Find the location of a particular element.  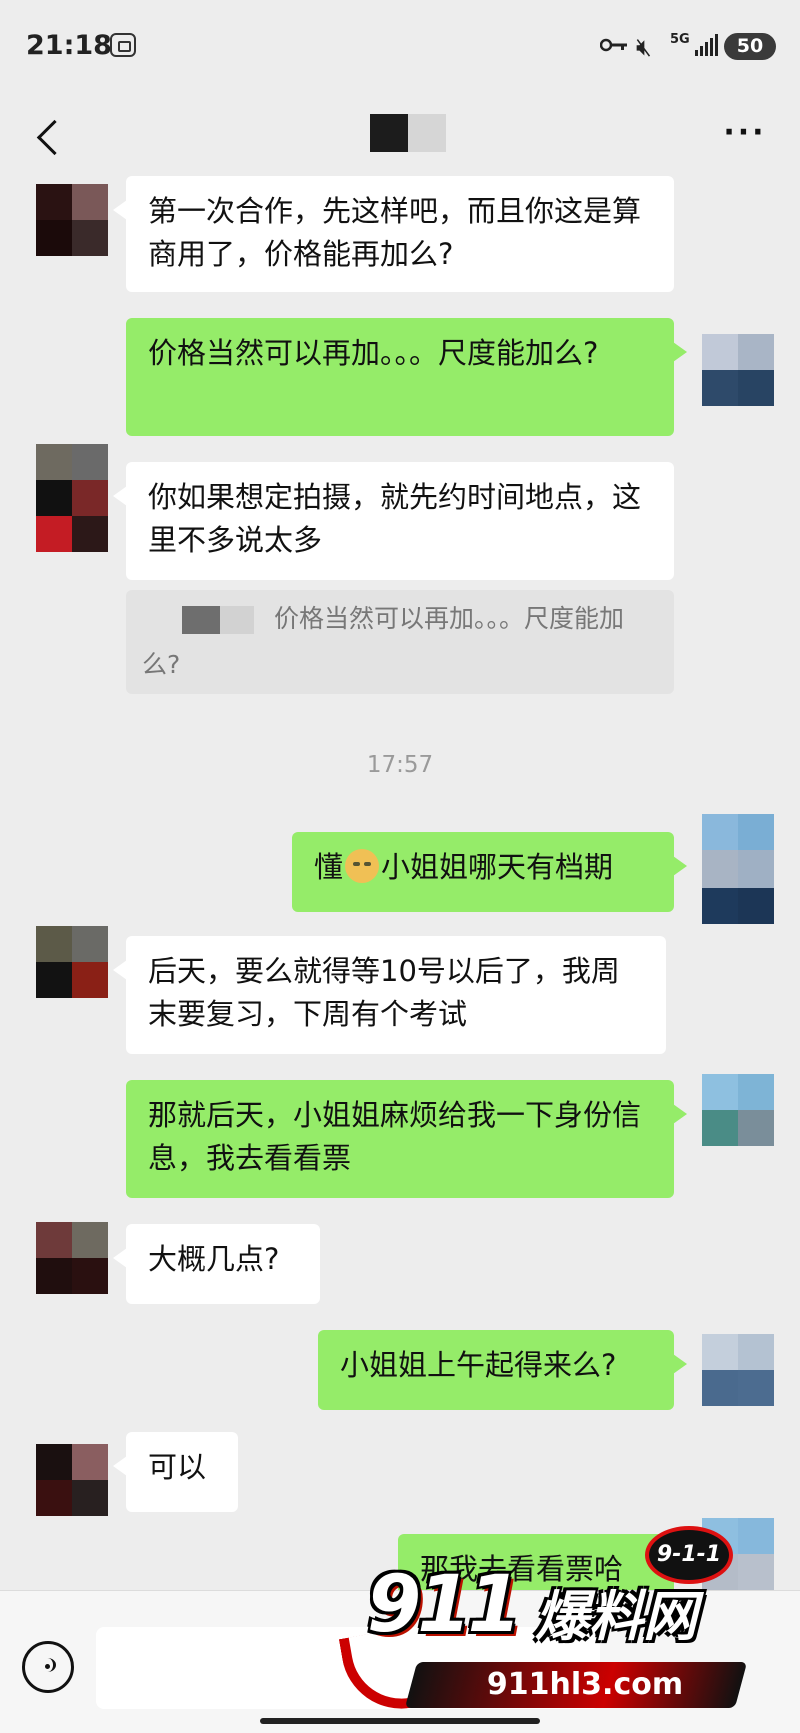

status-time: 21:18 is located at coordinates (69, 45).